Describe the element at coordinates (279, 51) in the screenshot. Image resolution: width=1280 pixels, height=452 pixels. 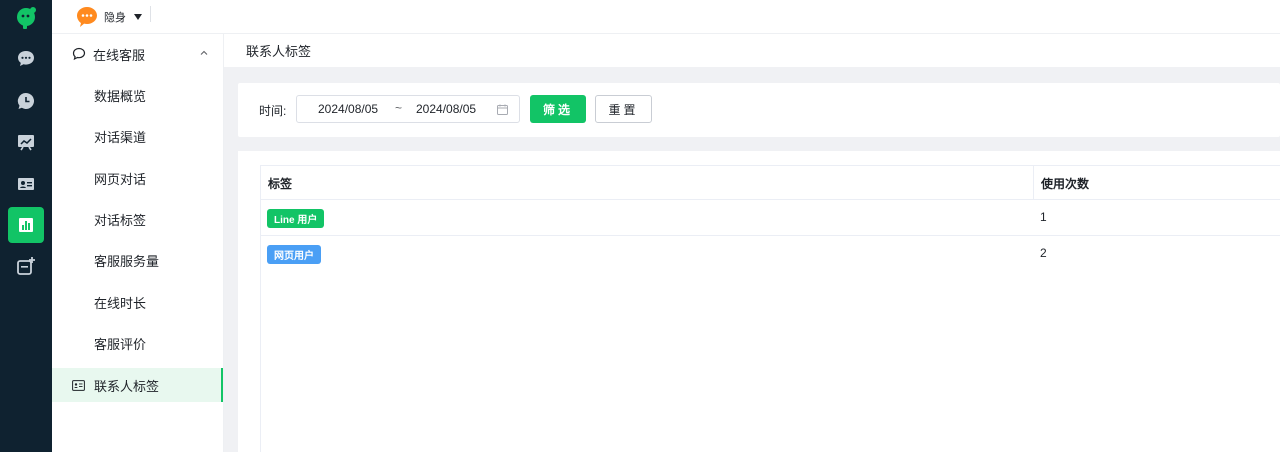
I see `page-title: 联系人标签` at that location.